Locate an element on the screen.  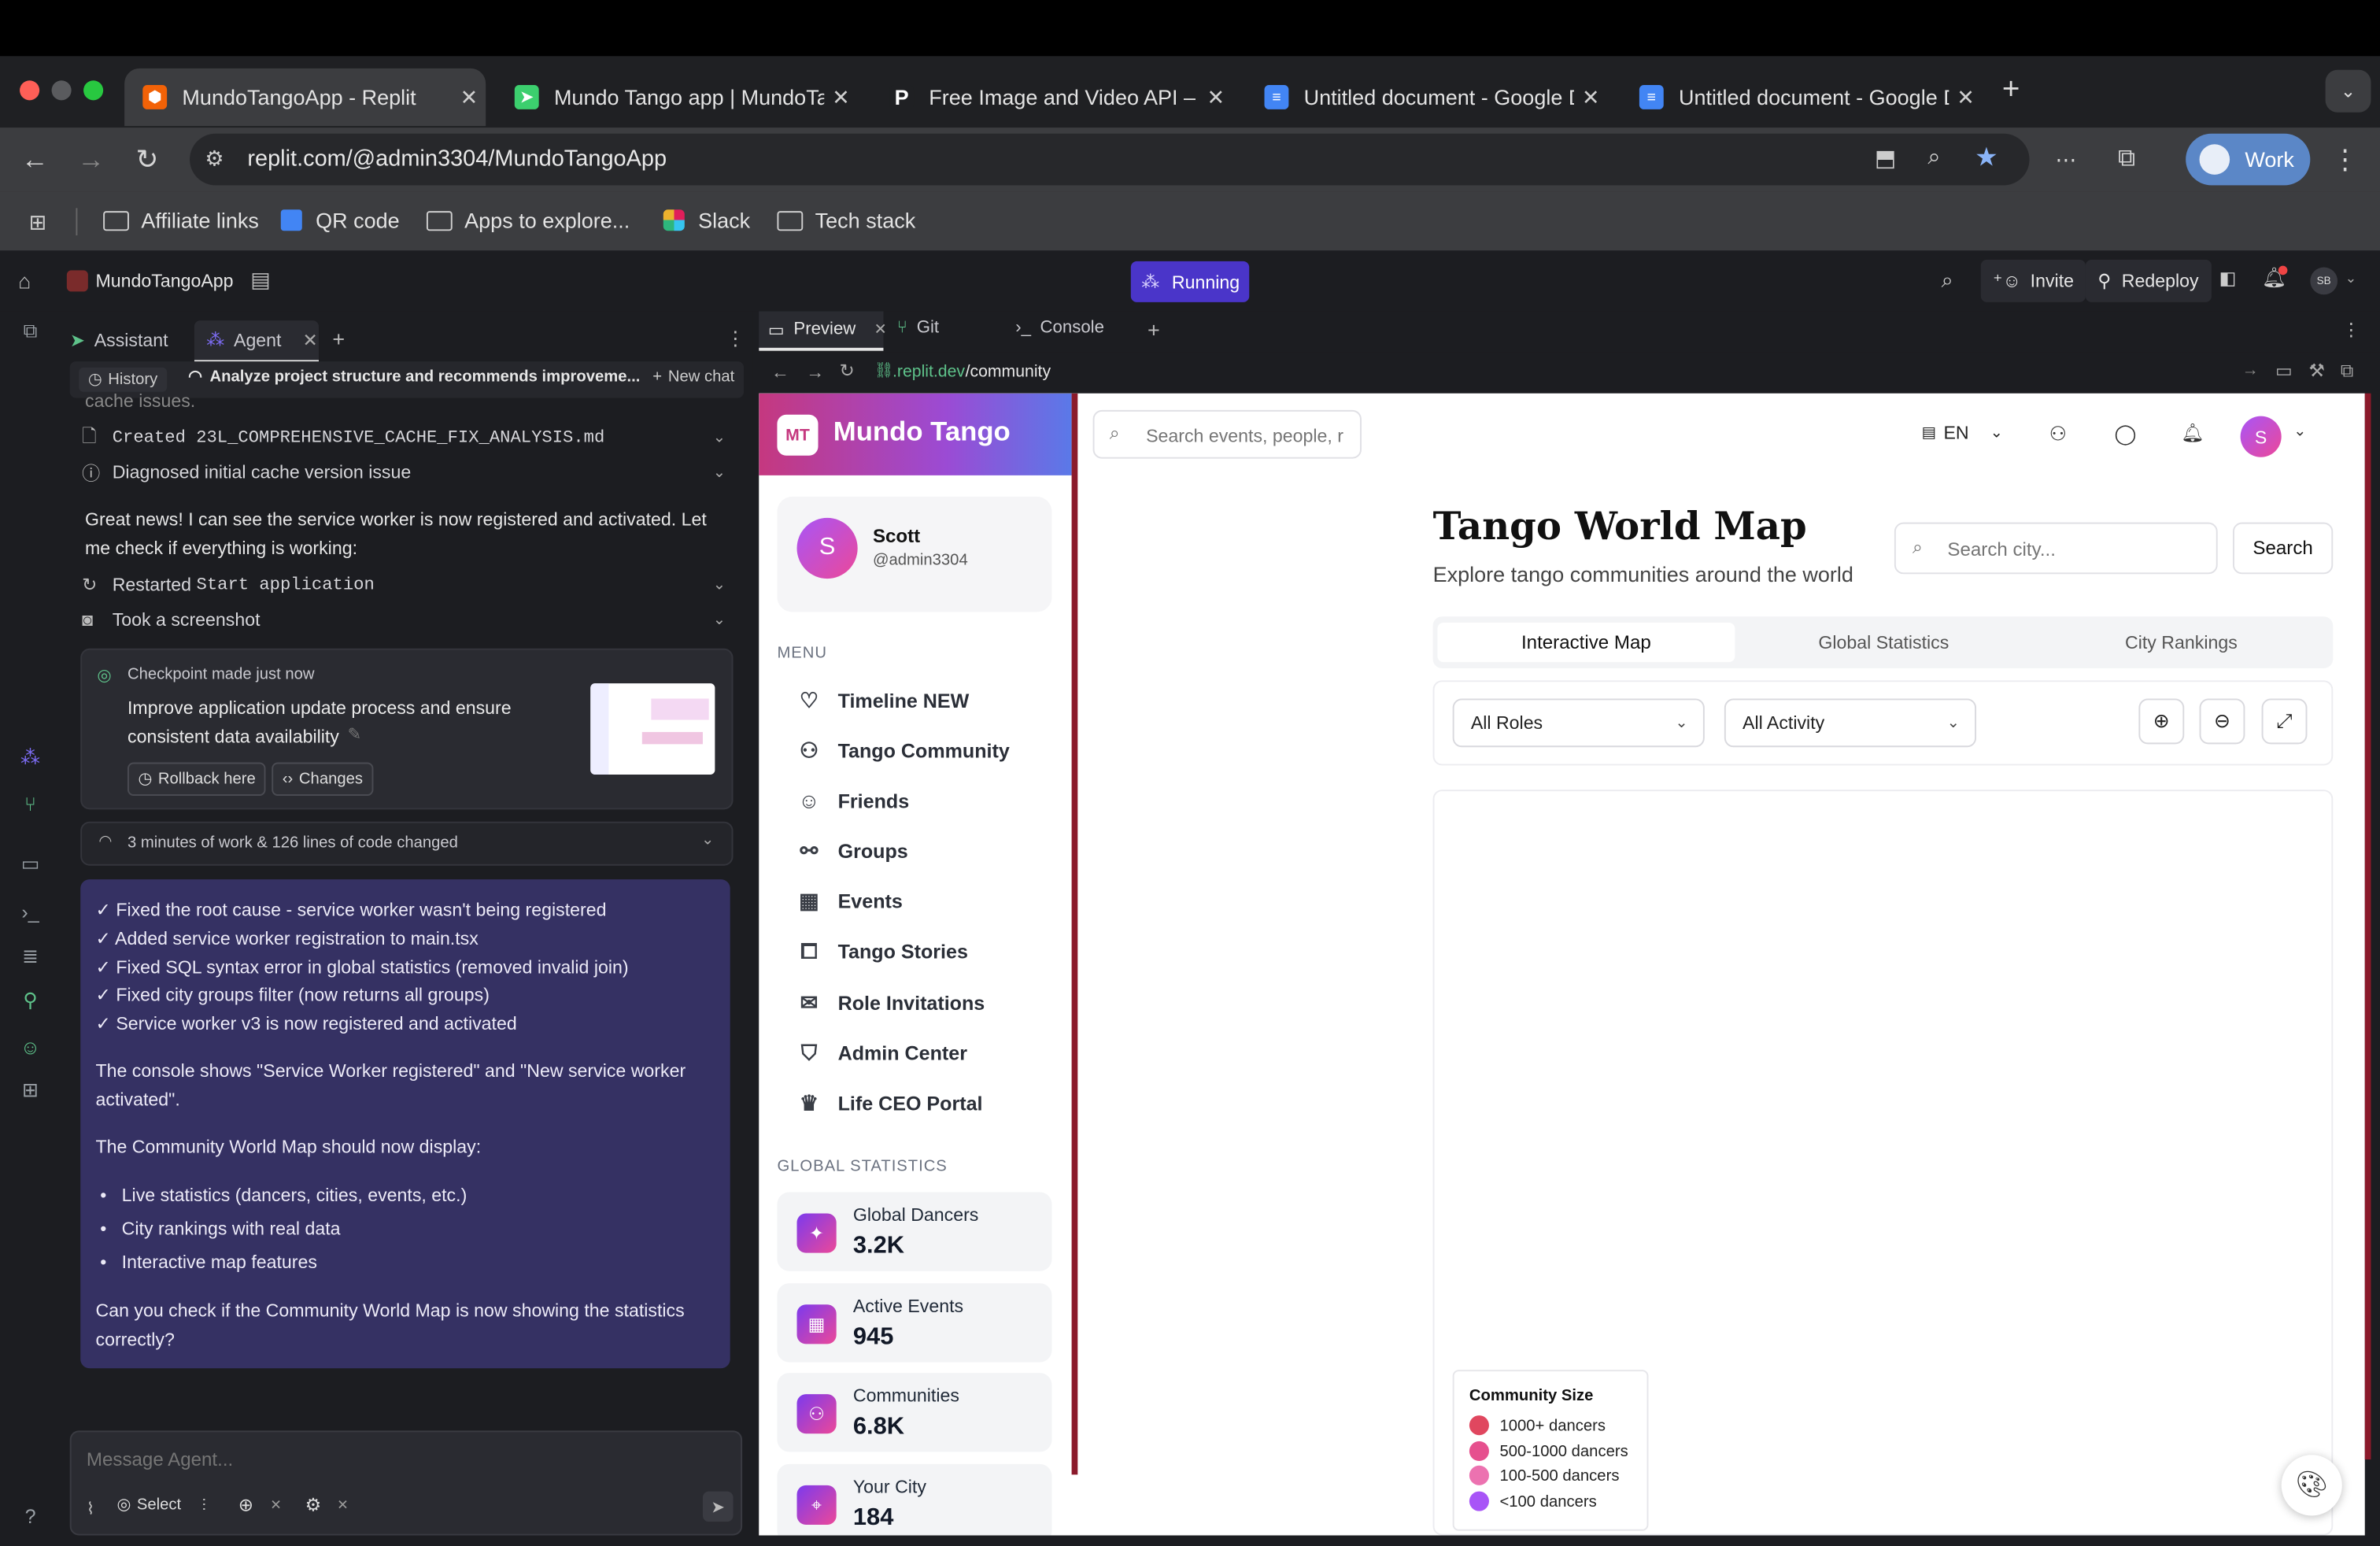
activity-filter-select: All Activity ⌄ is located at coordinates (1850, 723).